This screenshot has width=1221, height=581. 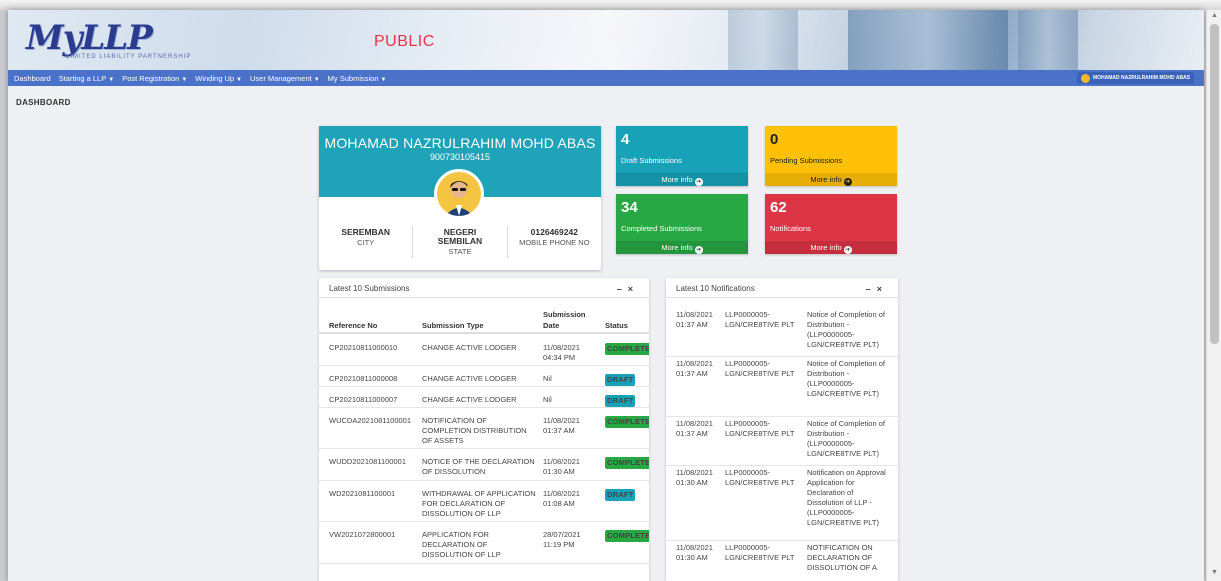 I want to click on submission-date-cell: 11:19 PM, so click(x=559, y=544).